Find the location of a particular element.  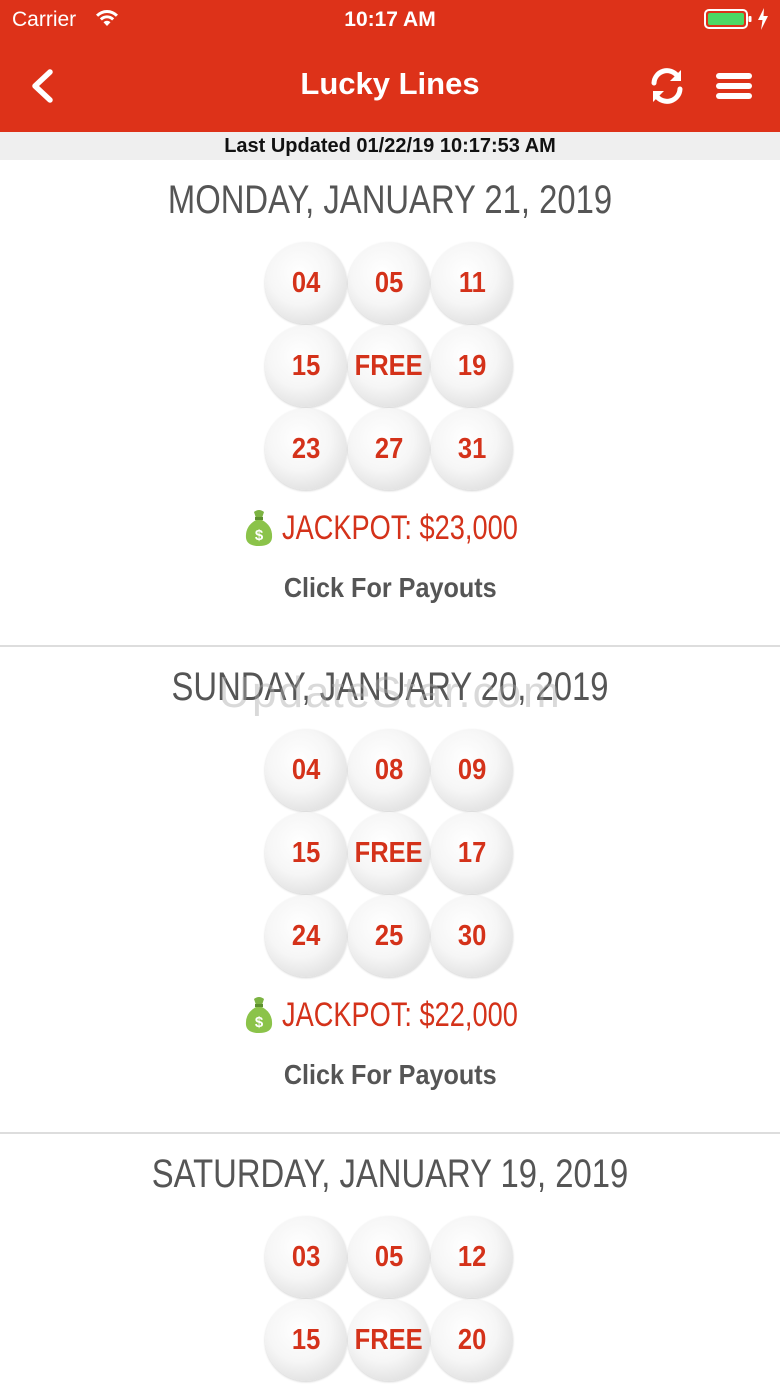

jackpot-row: $ JACKPOT: $22,000 is located at coordinates (390, 1017).